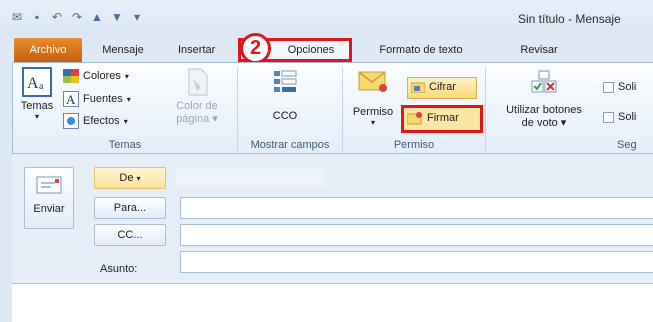 This screenshot has height=322, width=653. What do you see at coordinates (285, 81) in the screenshot?
I see `bcc-icon` at bounding box center [285, 81].